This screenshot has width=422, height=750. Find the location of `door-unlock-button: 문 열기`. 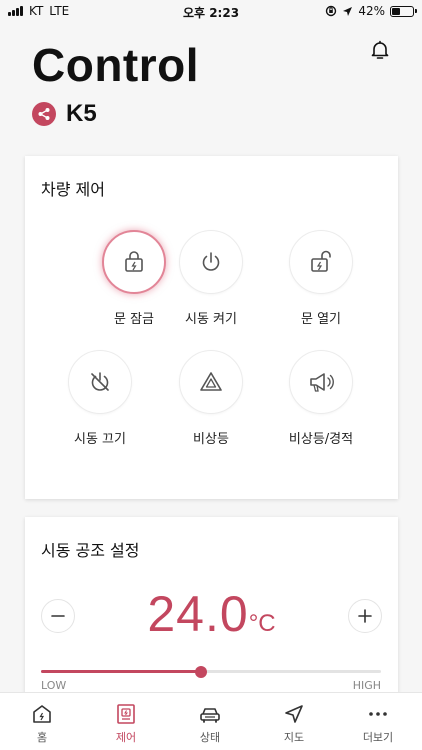

door-unlock-button: 문 열기 is located at coordinates (321, 278).